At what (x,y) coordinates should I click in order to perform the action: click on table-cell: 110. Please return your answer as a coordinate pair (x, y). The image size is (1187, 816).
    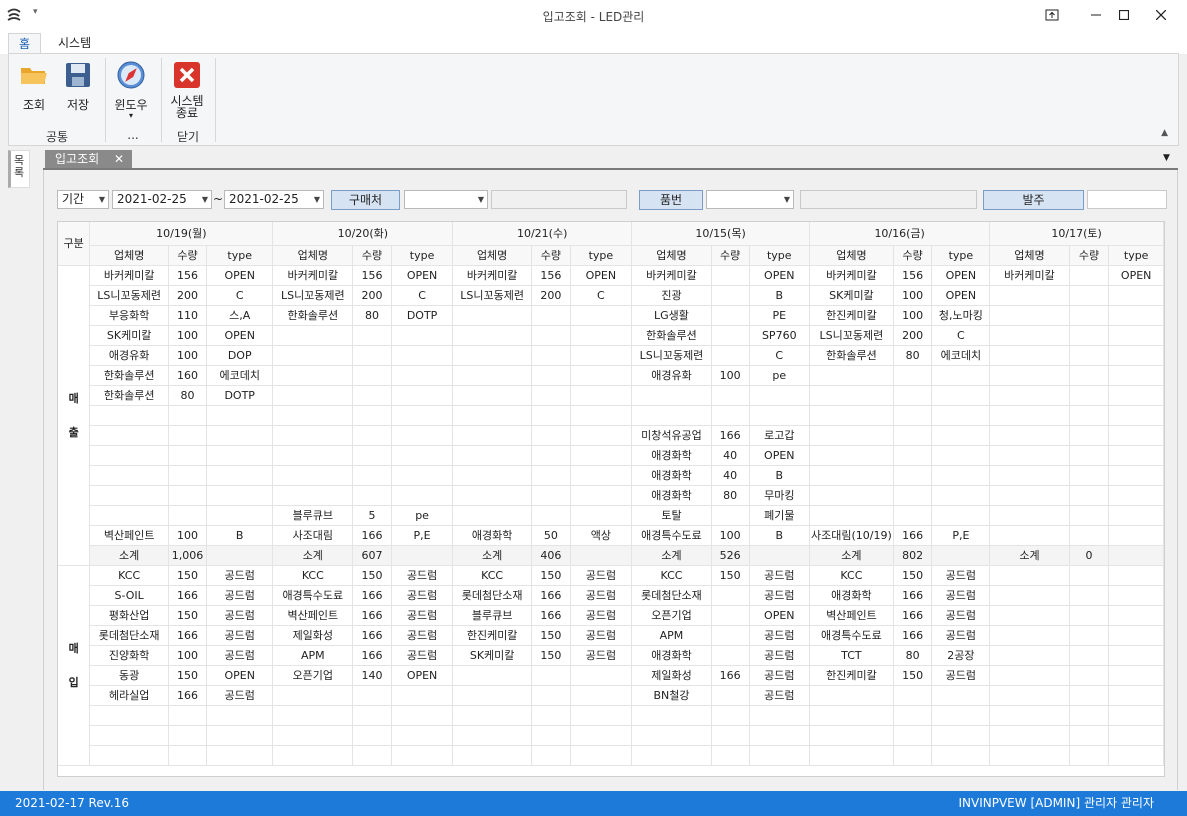
    Looking at the image, I should click on (187, 315).